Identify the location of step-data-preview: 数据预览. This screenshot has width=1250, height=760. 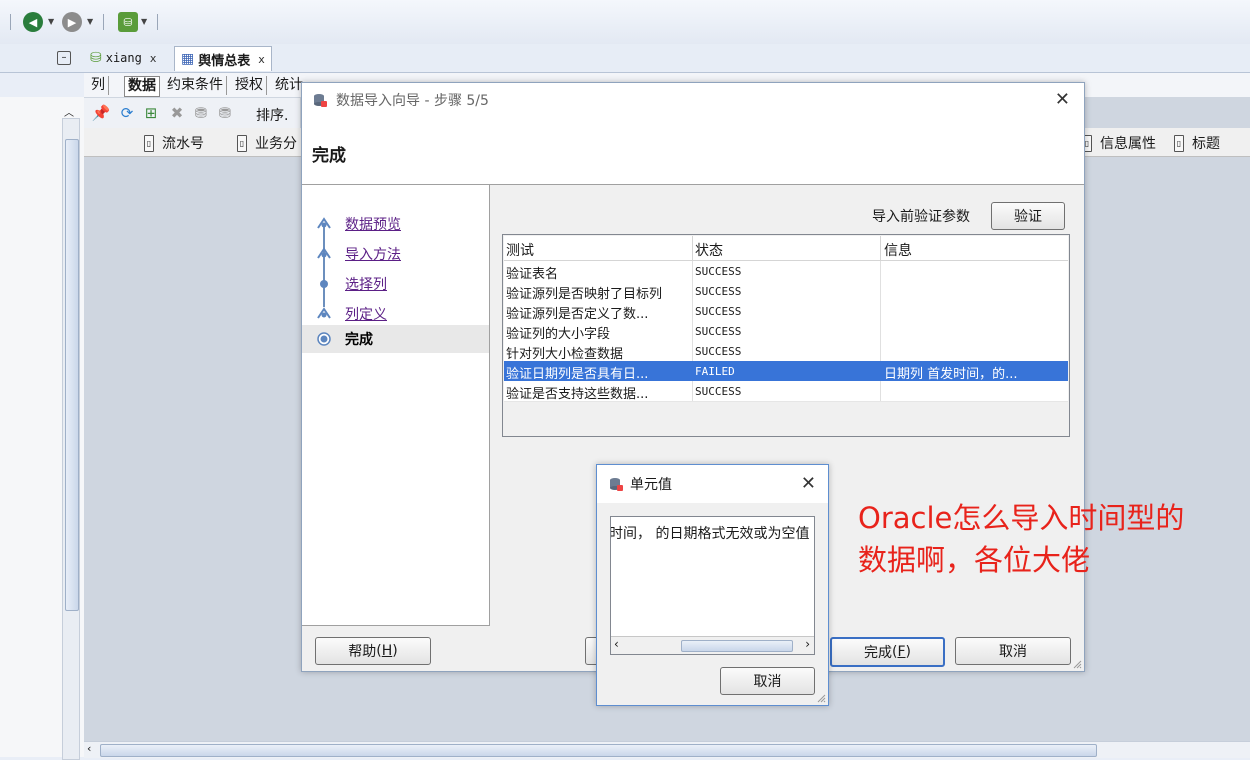
(395, 224).